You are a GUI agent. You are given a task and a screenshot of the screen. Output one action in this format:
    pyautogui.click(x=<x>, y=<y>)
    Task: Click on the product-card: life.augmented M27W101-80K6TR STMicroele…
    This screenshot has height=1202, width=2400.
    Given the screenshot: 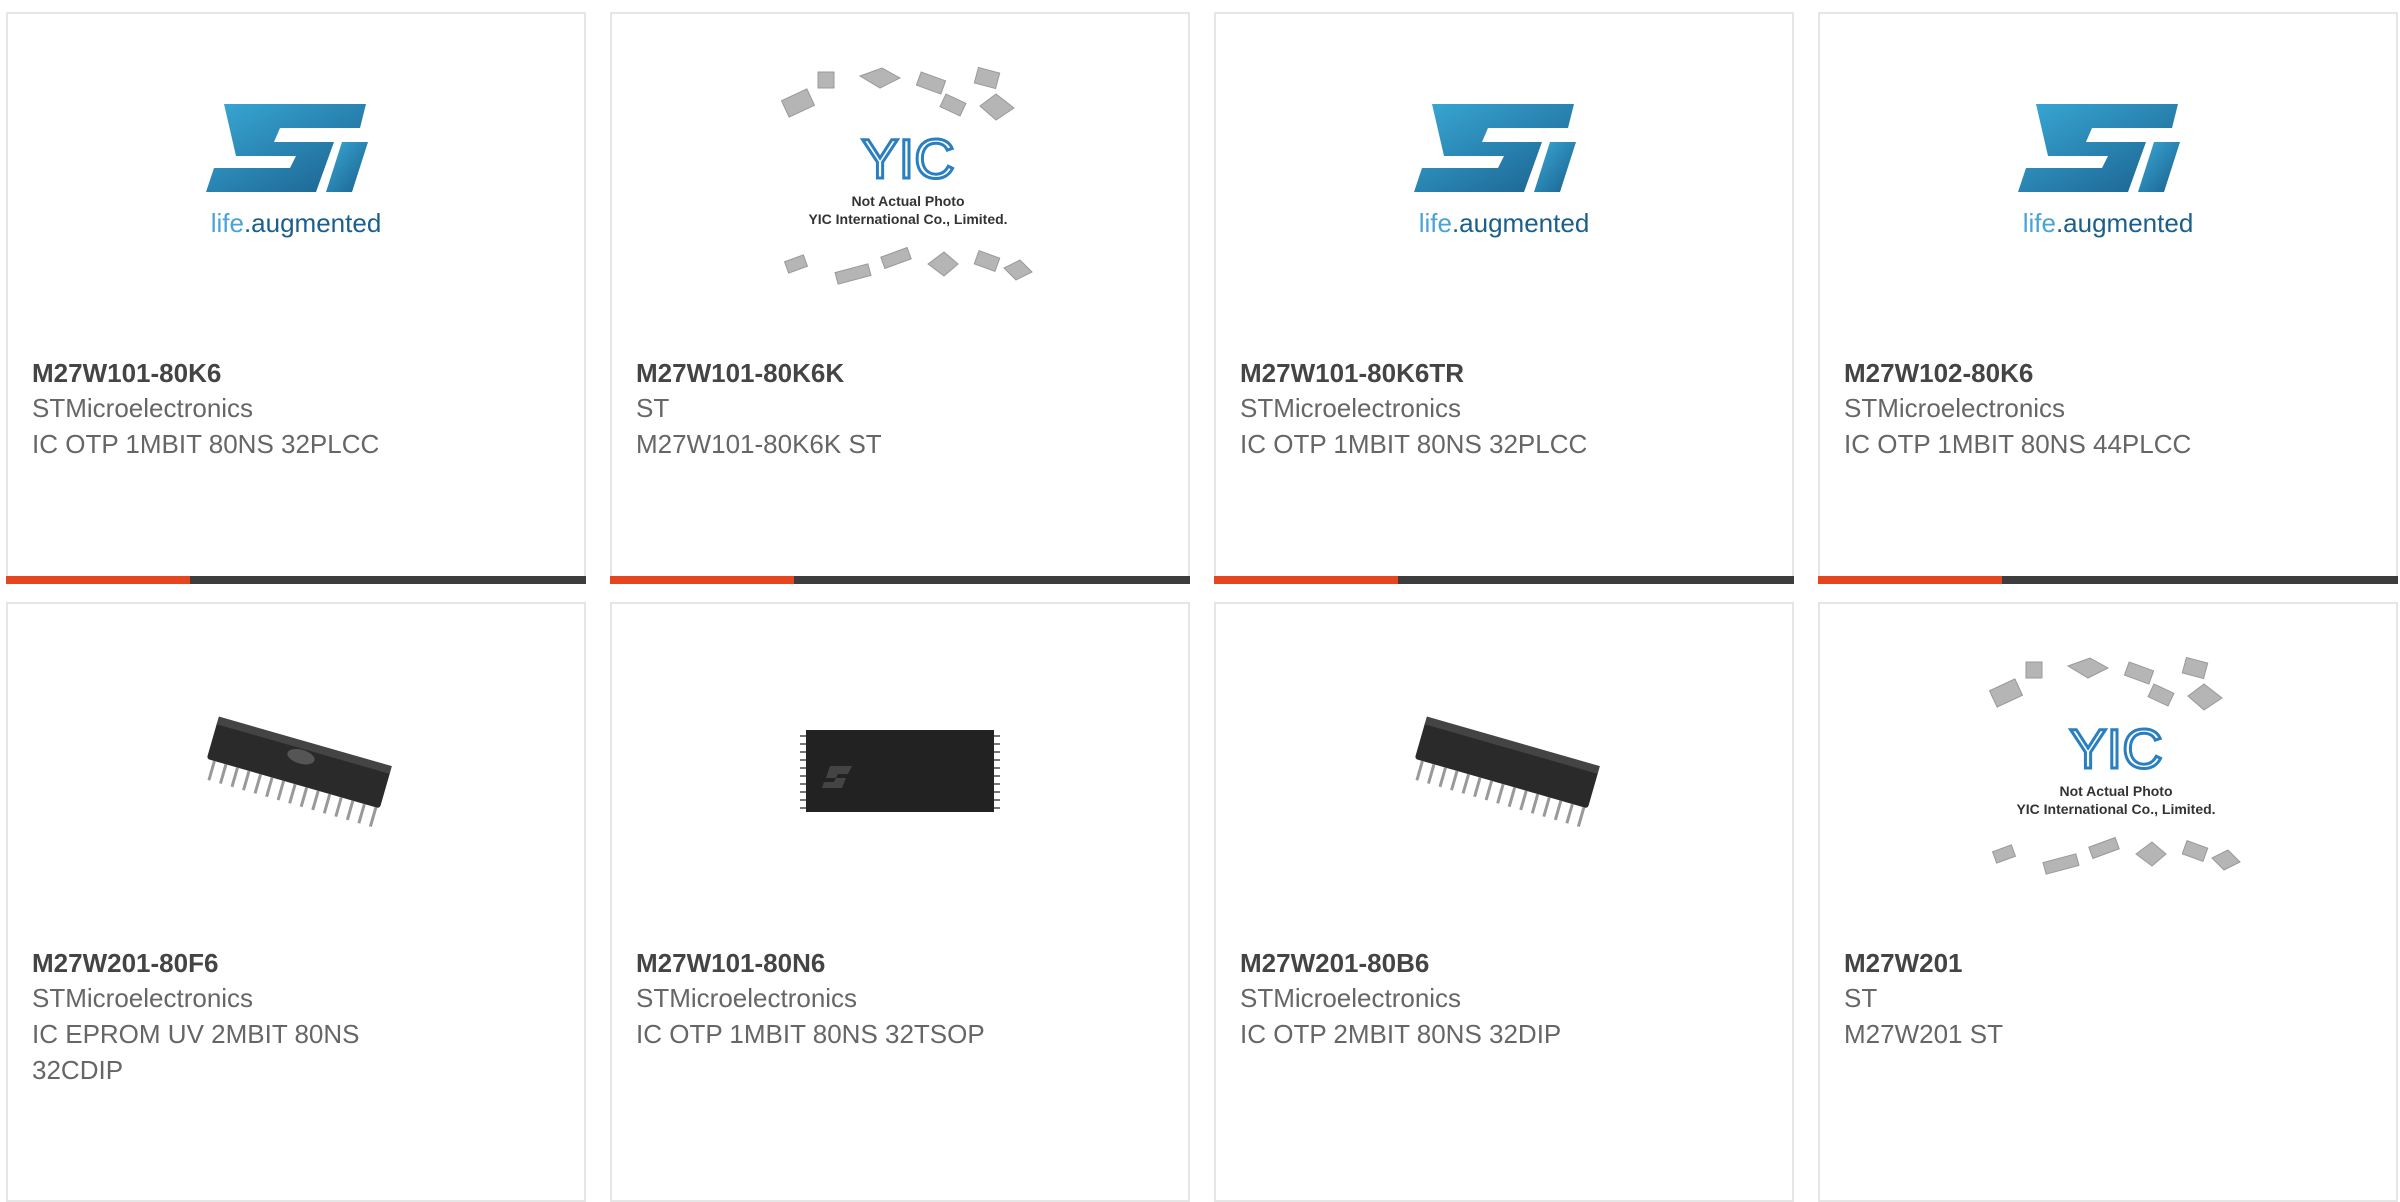 What is the action you would take?
    pyautogui.click(x=1504, y=298)
    